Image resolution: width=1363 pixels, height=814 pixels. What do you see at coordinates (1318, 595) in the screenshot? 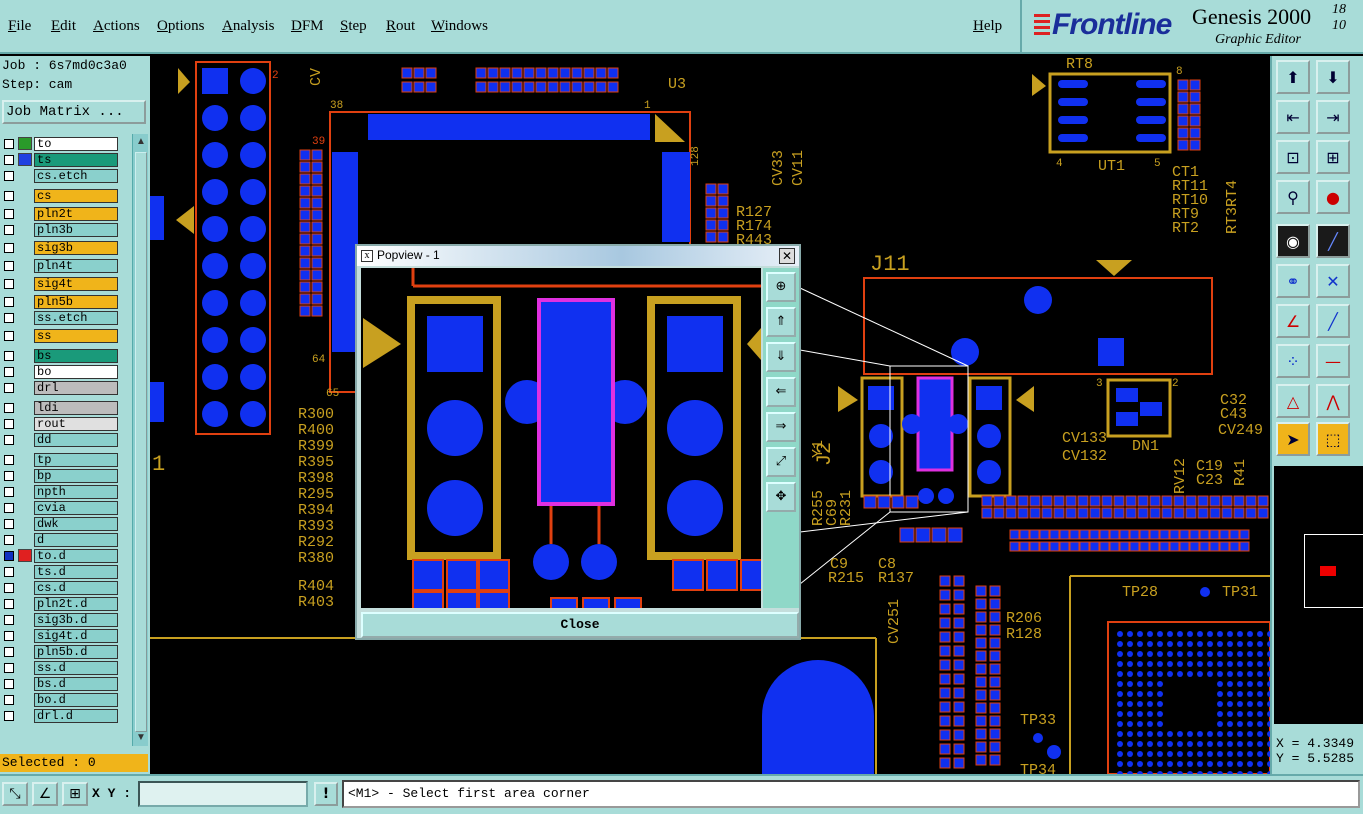
I see `minimap` at bounding box center [1318, 595].